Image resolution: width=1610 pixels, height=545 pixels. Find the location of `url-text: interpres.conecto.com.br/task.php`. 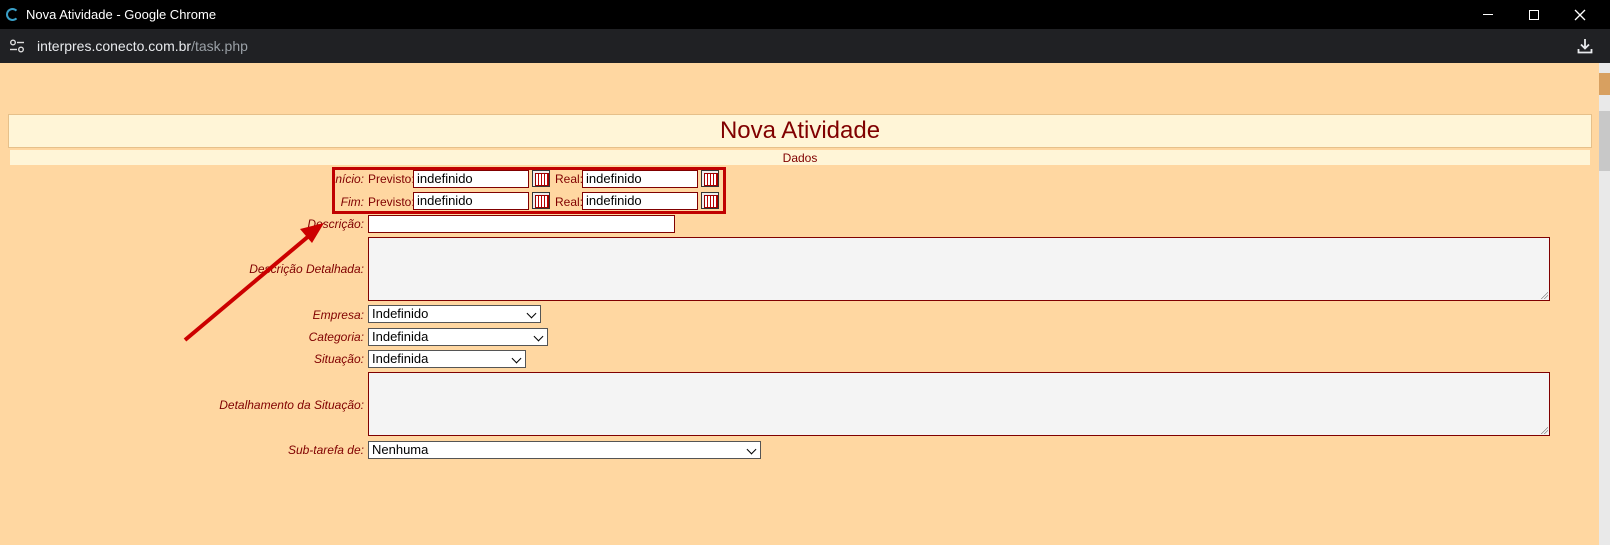

url-text: interpres.conecto.com.br/task.php is located at coordinates (142, 46).